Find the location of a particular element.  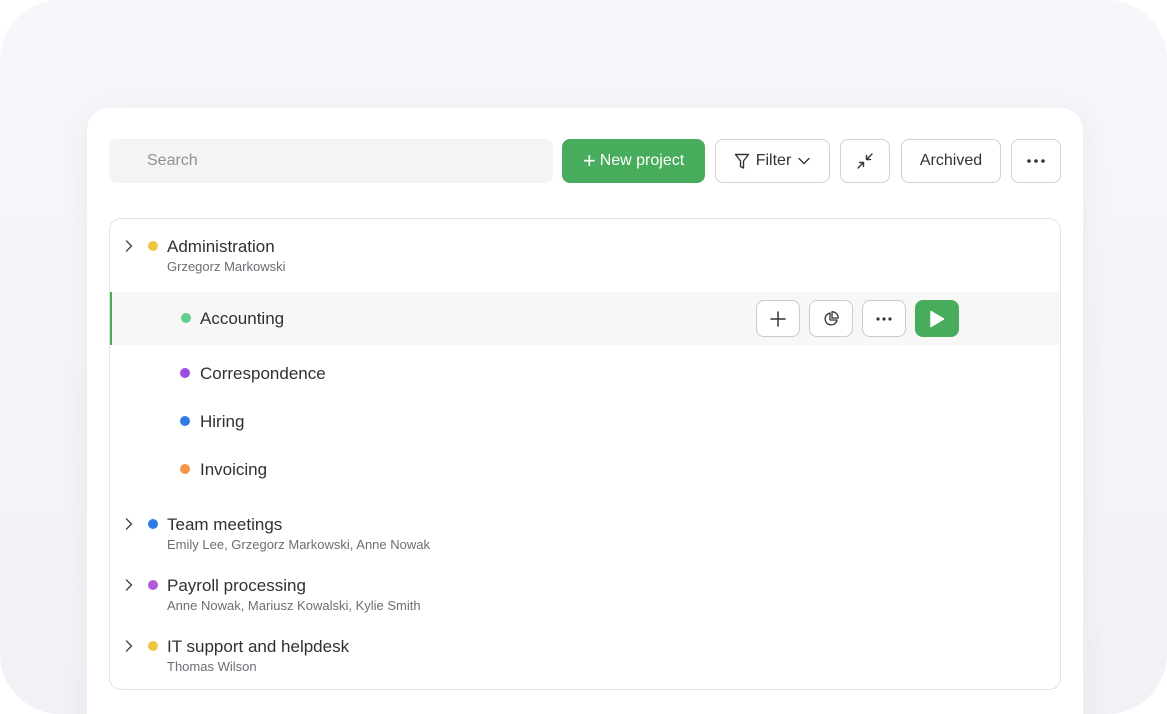

collapse-icon is located at coordinates (865, 161).